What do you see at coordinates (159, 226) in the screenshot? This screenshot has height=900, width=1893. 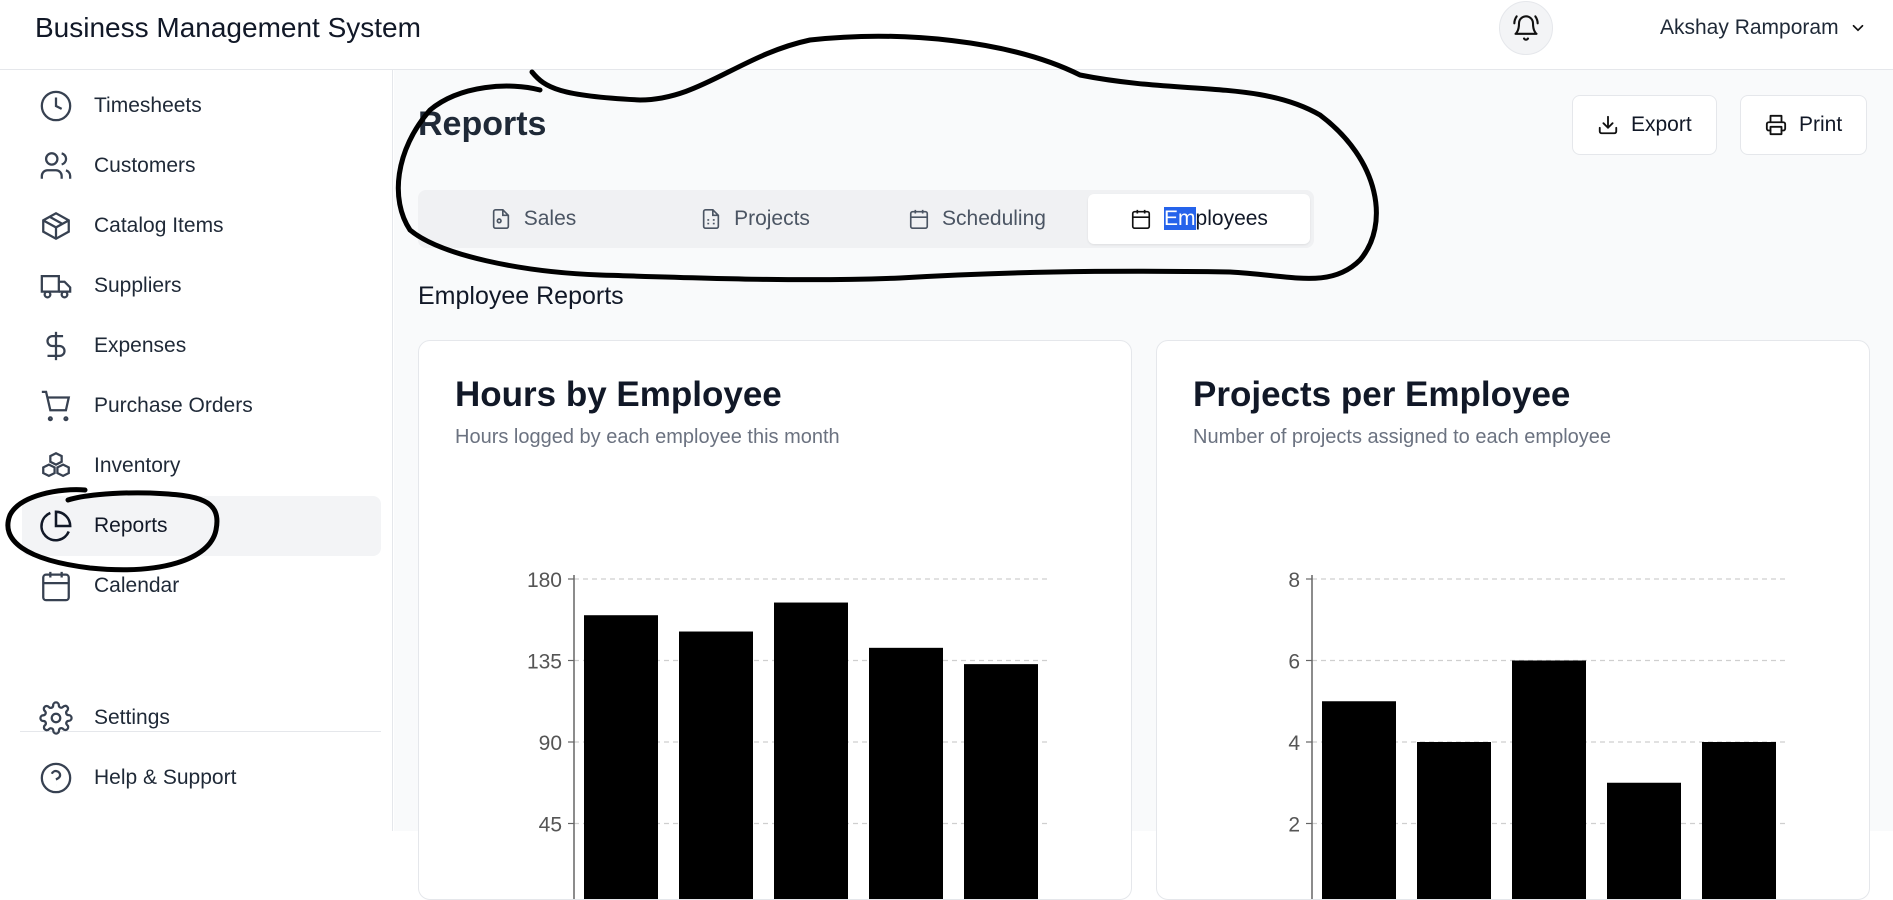 I see `sidebar-item-label: Catalog Items` at bounding box center [159, 226].